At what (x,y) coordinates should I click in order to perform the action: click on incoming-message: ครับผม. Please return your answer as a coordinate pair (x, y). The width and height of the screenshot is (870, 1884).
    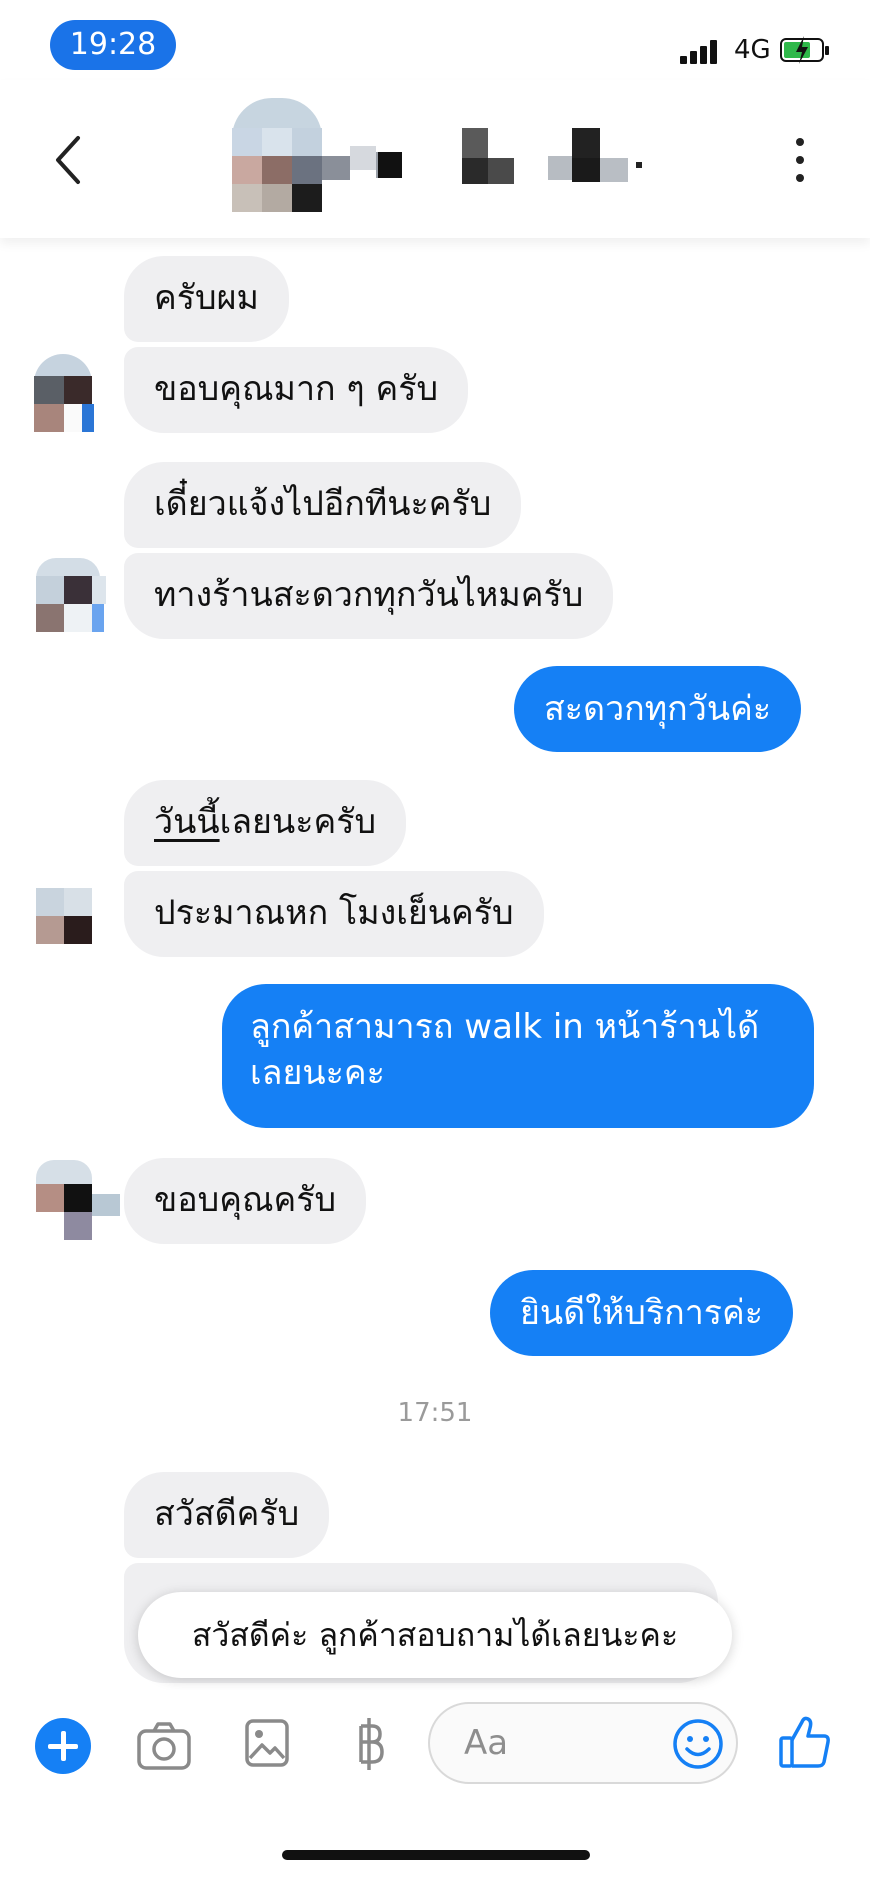
    Looking at the image, I should click on (206, 299).